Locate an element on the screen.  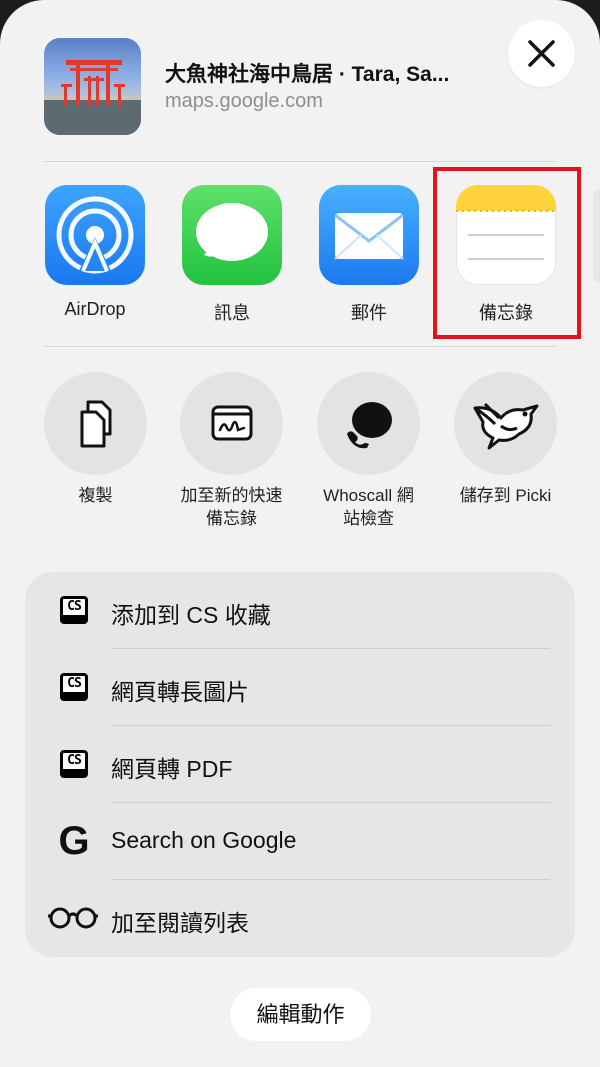
highlight-box is located at coordinates (507, 253).